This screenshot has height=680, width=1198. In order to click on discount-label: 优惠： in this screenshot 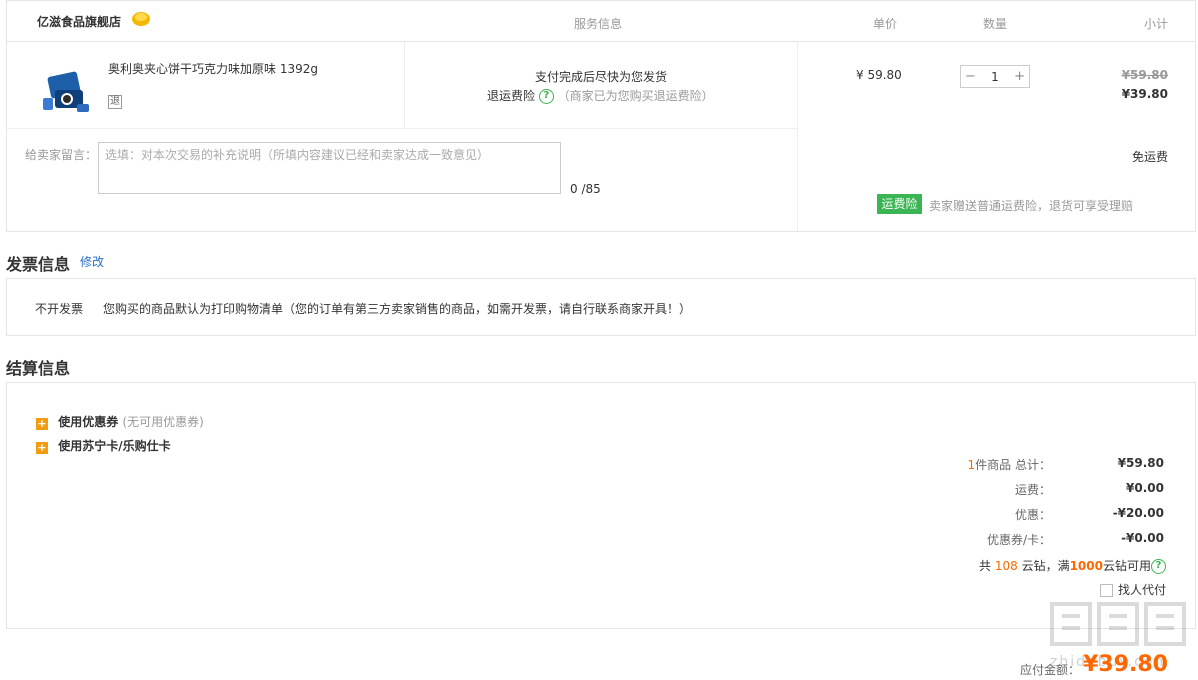, I will do `click(1032, 515)`.